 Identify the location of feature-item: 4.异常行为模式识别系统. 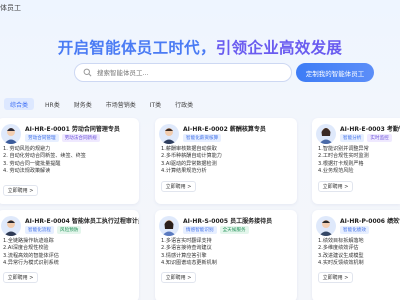
(31, 262).